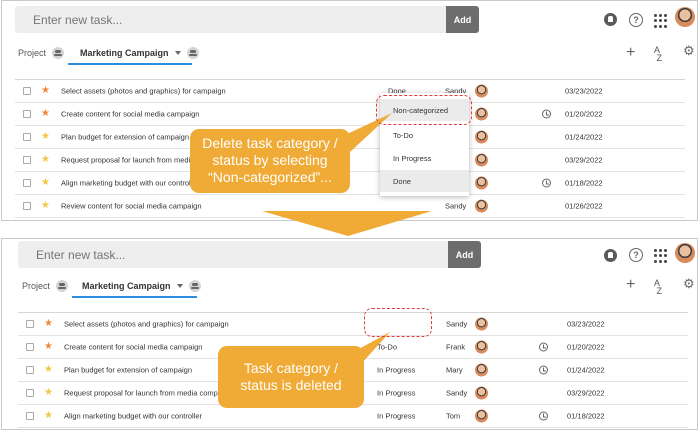 Image resolution: width=700 pixels, height=431 pixels. Describe the element at coordinates (584, 206) in the screenshot. I see `task-due-date: 01/26/2022` at that location.